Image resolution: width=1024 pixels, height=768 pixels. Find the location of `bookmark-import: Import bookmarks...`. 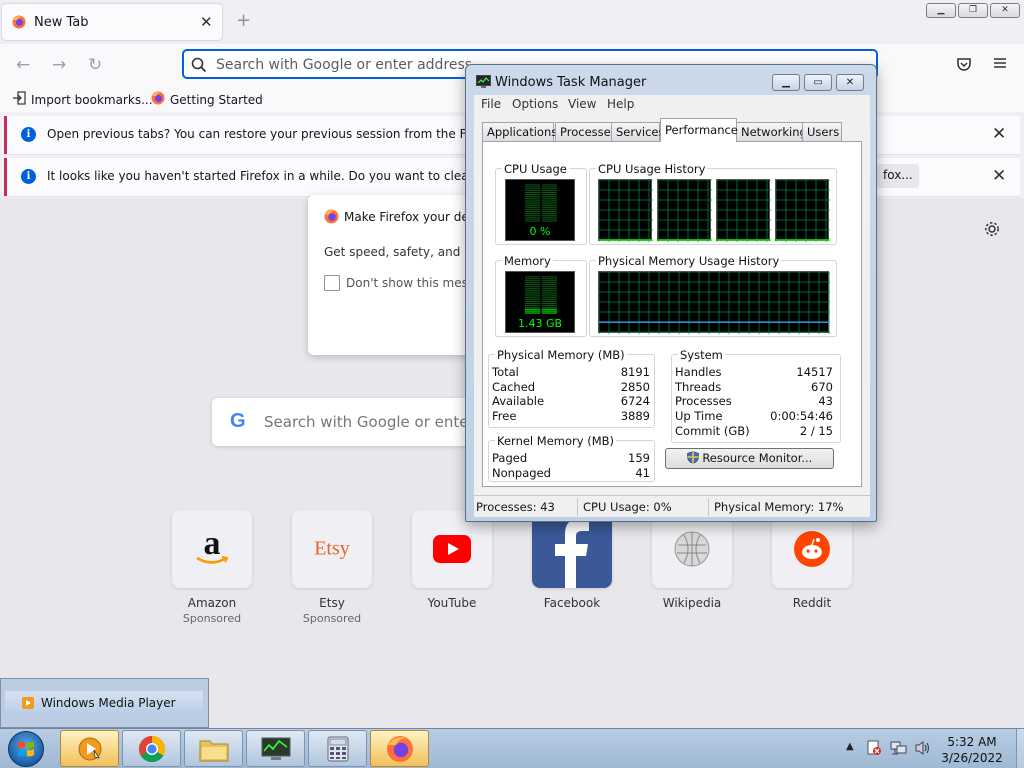

bookmark-import: Import bookmarks... is located at coordinates (82, 99).